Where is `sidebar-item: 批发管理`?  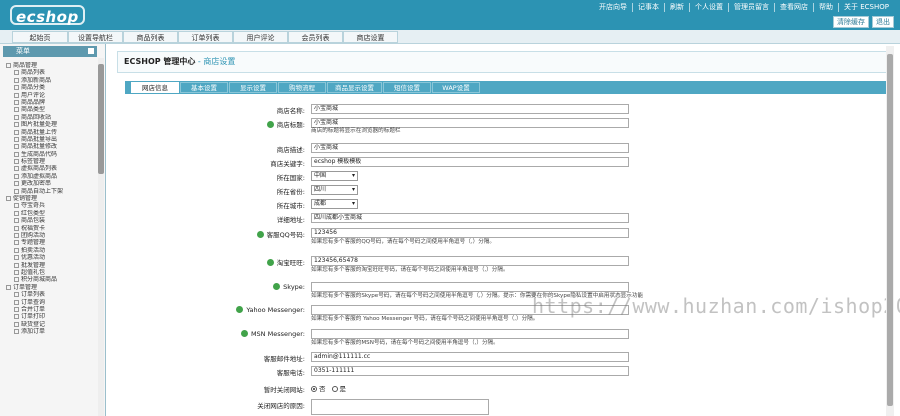
sidebar-item: 批发管理 is located at coordinates (50, 265).